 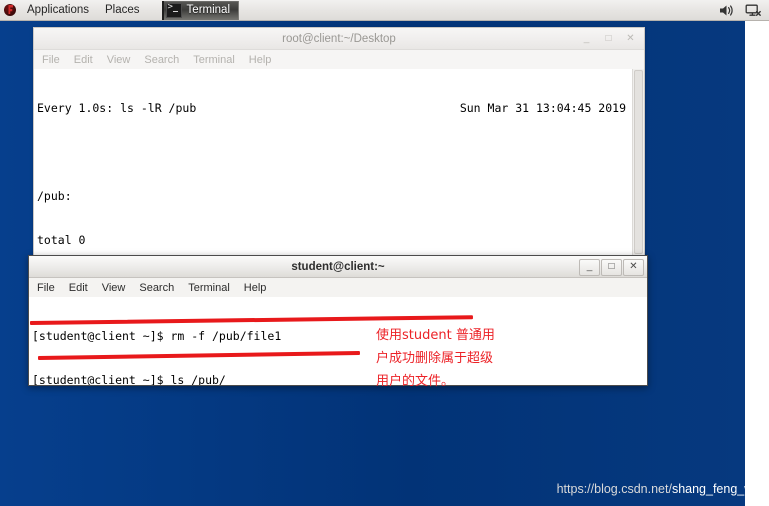 I want to click on top-panel: Applications Places Terminal, so click(x=384, y=10).